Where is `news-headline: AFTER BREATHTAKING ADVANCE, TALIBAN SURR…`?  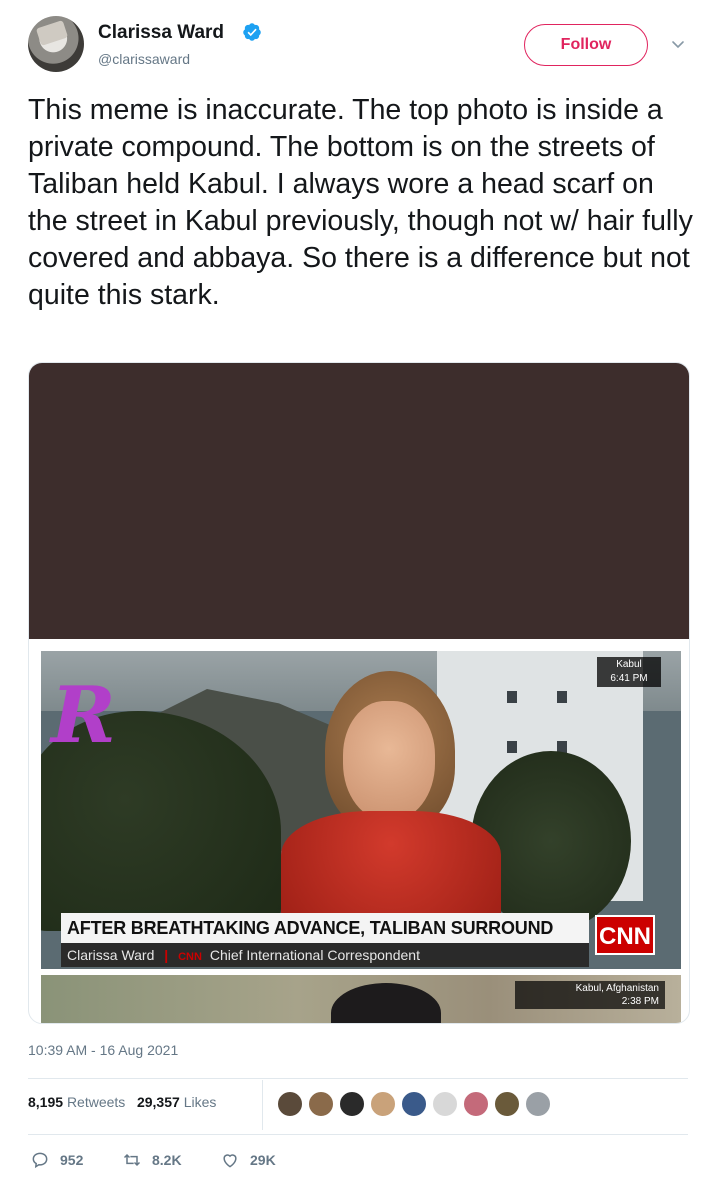
news-headline: AFTER BREATHTAKING ADVANCE, TALIBAN SURR… is located at coordinates (325, 940).